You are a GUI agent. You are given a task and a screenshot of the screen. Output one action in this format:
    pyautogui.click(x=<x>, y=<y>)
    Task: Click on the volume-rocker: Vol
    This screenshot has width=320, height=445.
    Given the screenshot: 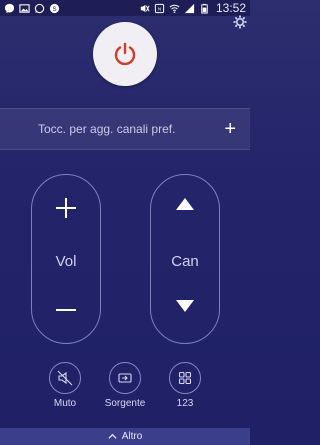 What is the action you would take?
    pyautogui.click(x=66, y=259)
    